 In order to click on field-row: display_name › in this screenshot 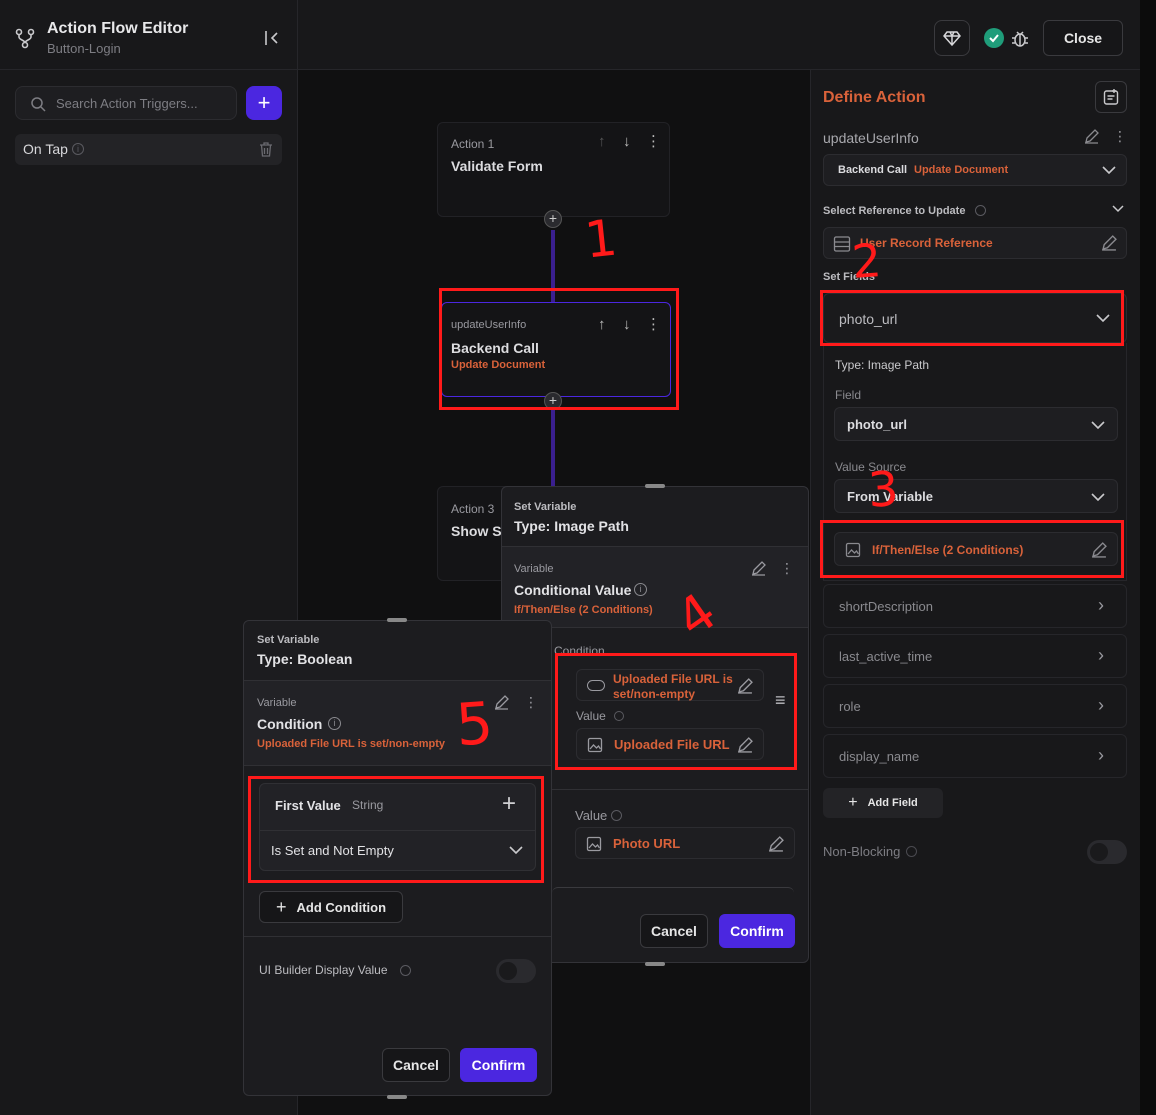, I will do `click(975, 756)`.